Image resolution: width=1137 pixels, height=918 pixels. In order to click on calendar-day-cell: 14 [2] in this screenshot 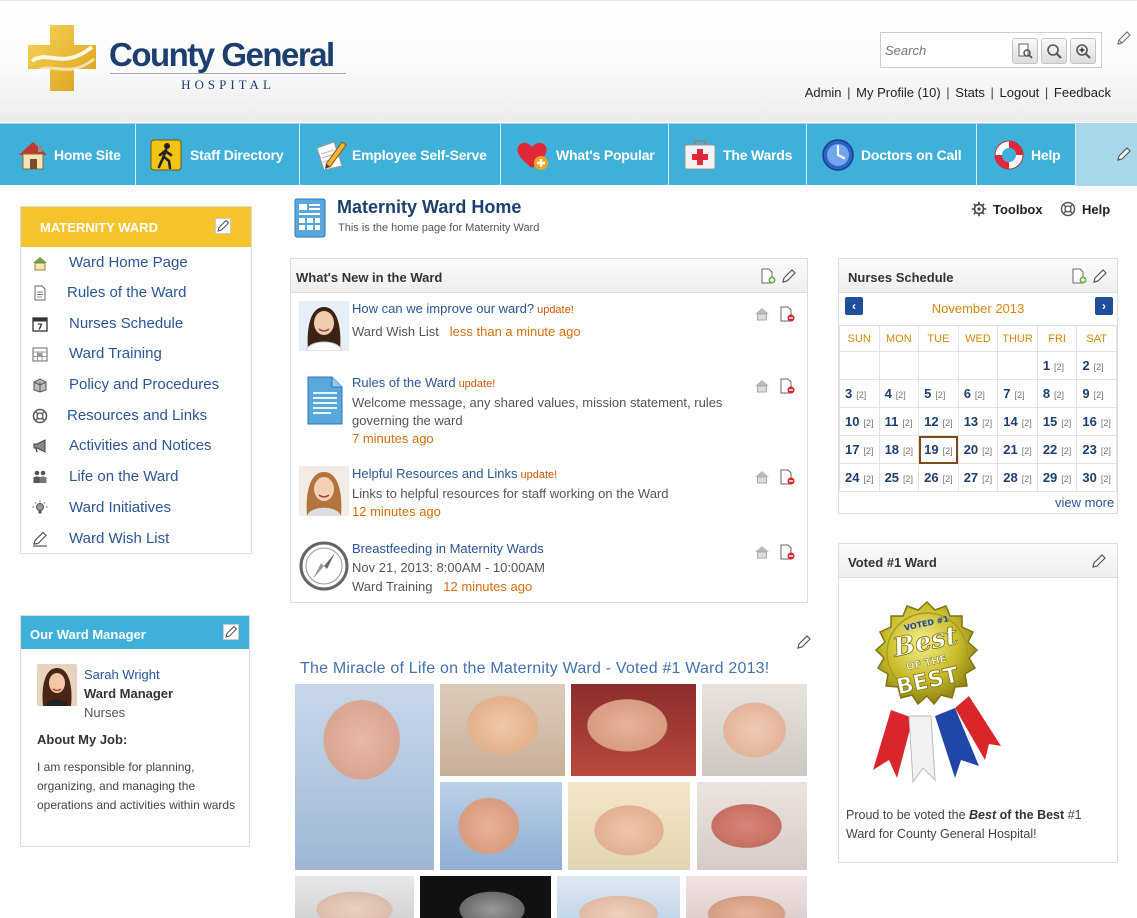, I will do `click(1017, 421)`.